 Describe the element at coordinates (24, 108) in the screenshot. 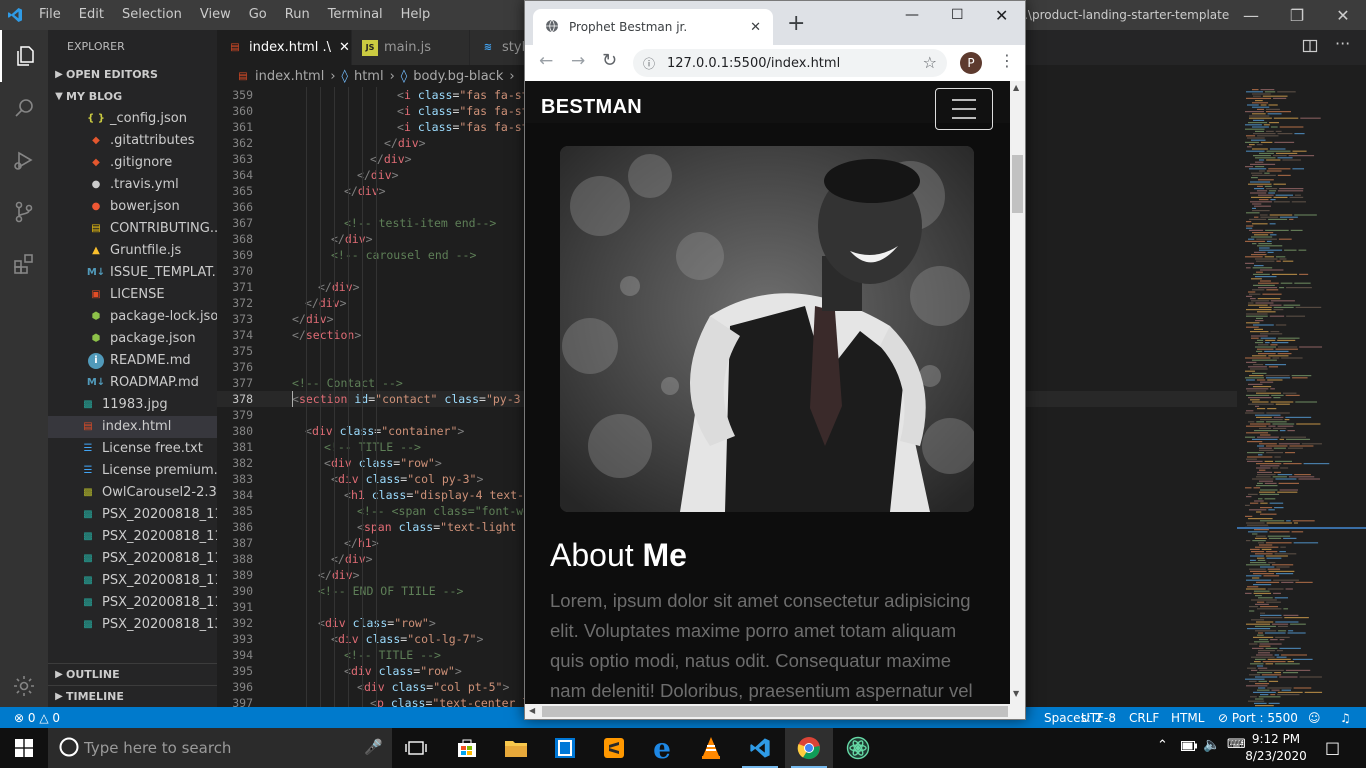

I see `search-icon` at that location.